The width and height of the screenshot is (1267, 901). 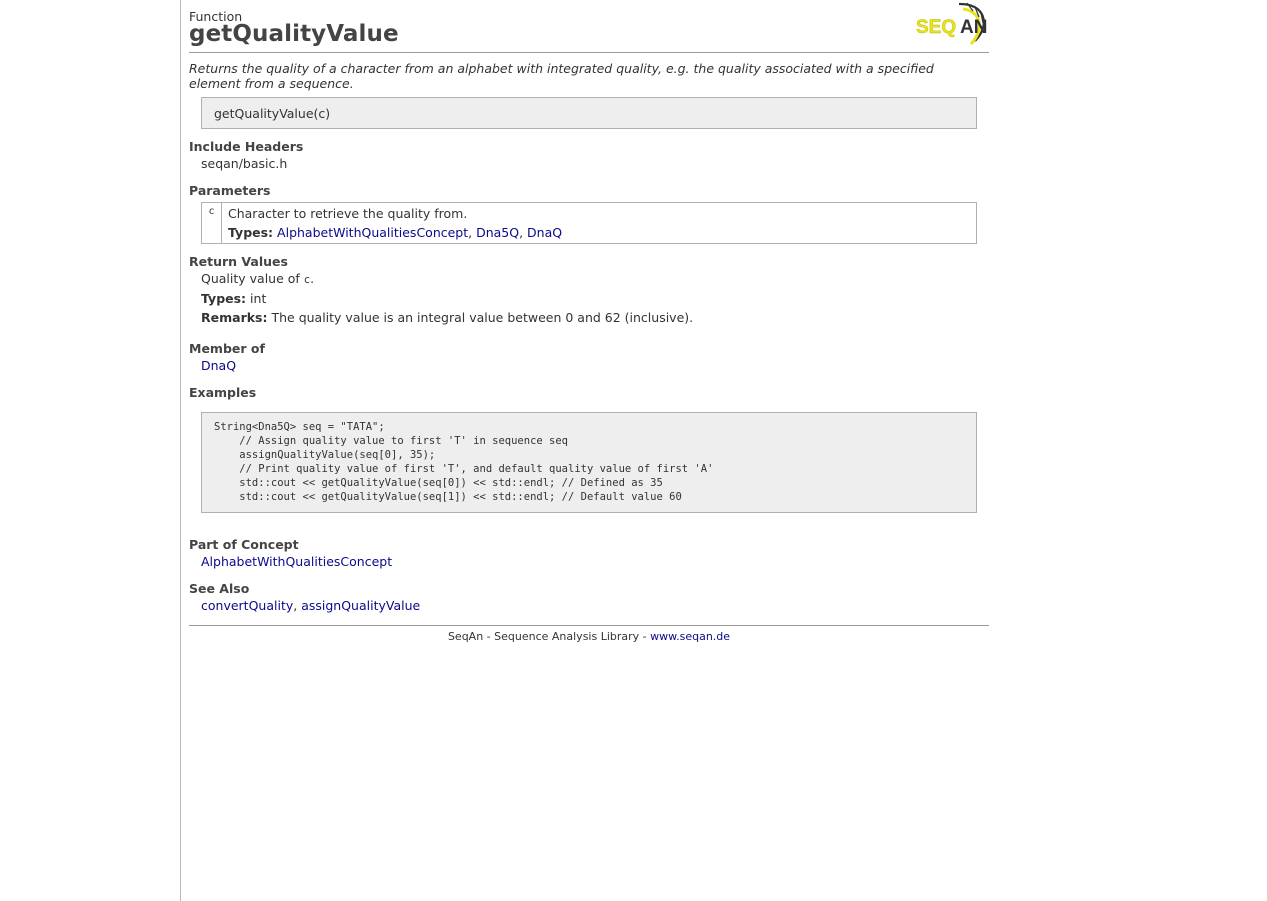 I want to click on member-of-value: DnaQ, so click(x=218, y=365).